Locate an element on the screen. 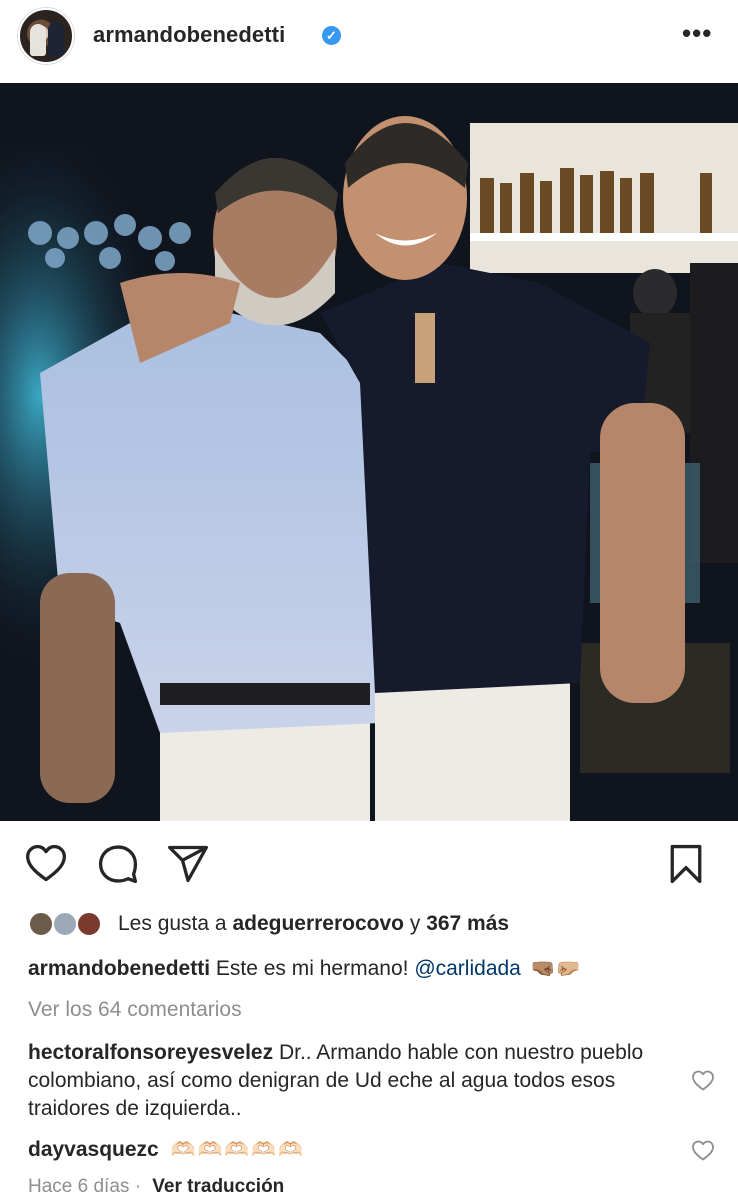  username-link: armandobenedetti is located at coordinates (189, 35).